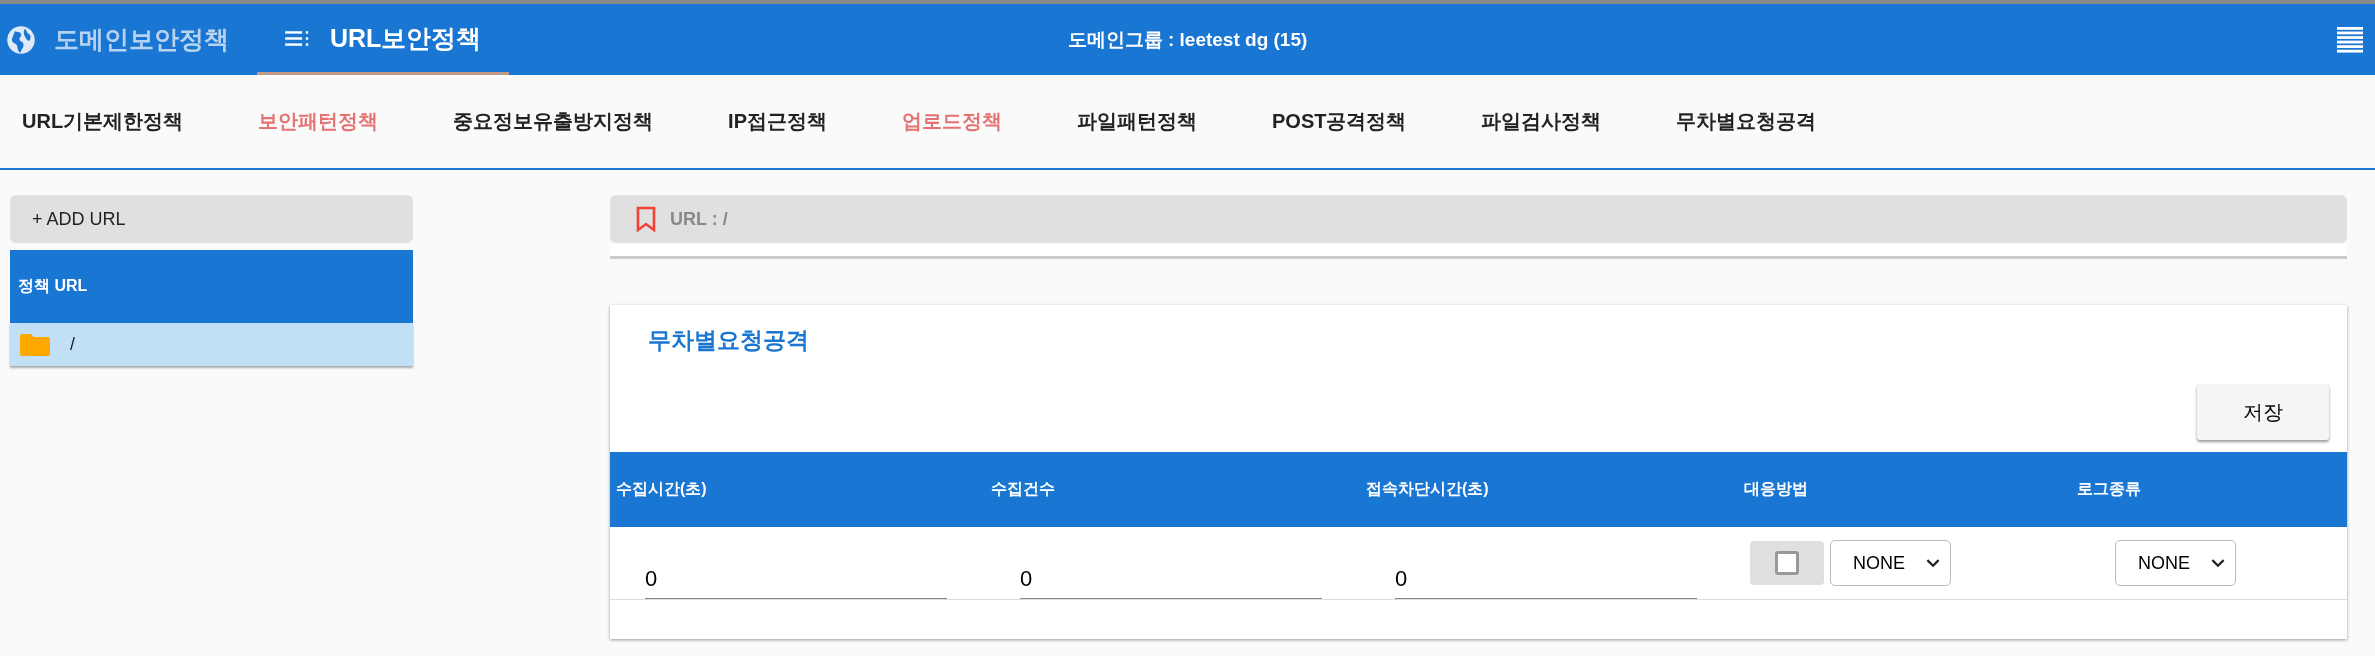 Image resolution: width=2375 pixels, height=656 pixels. I want to click on globe-icon, so click(21, 39).